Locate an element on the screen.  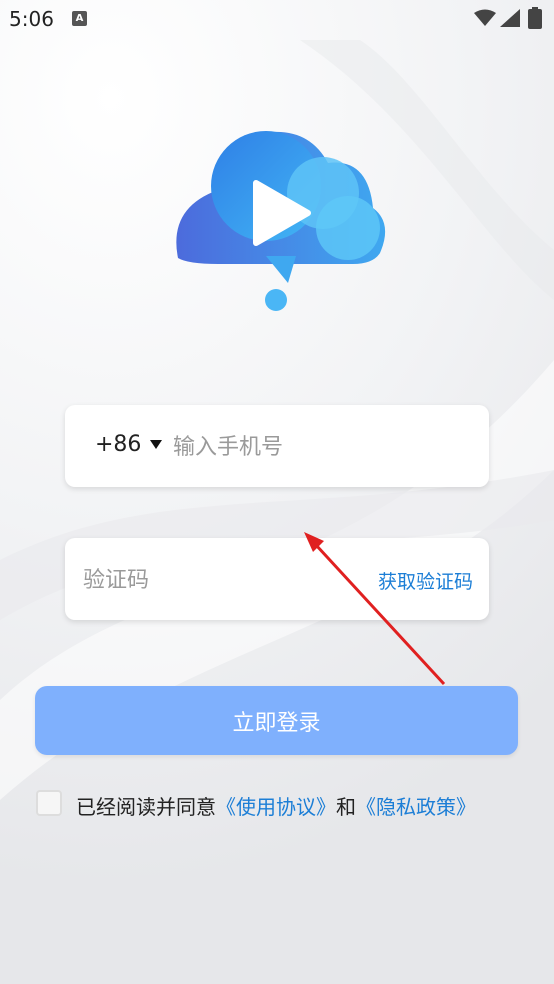
agreement-and: 和 is located at coordinates (346, 807).